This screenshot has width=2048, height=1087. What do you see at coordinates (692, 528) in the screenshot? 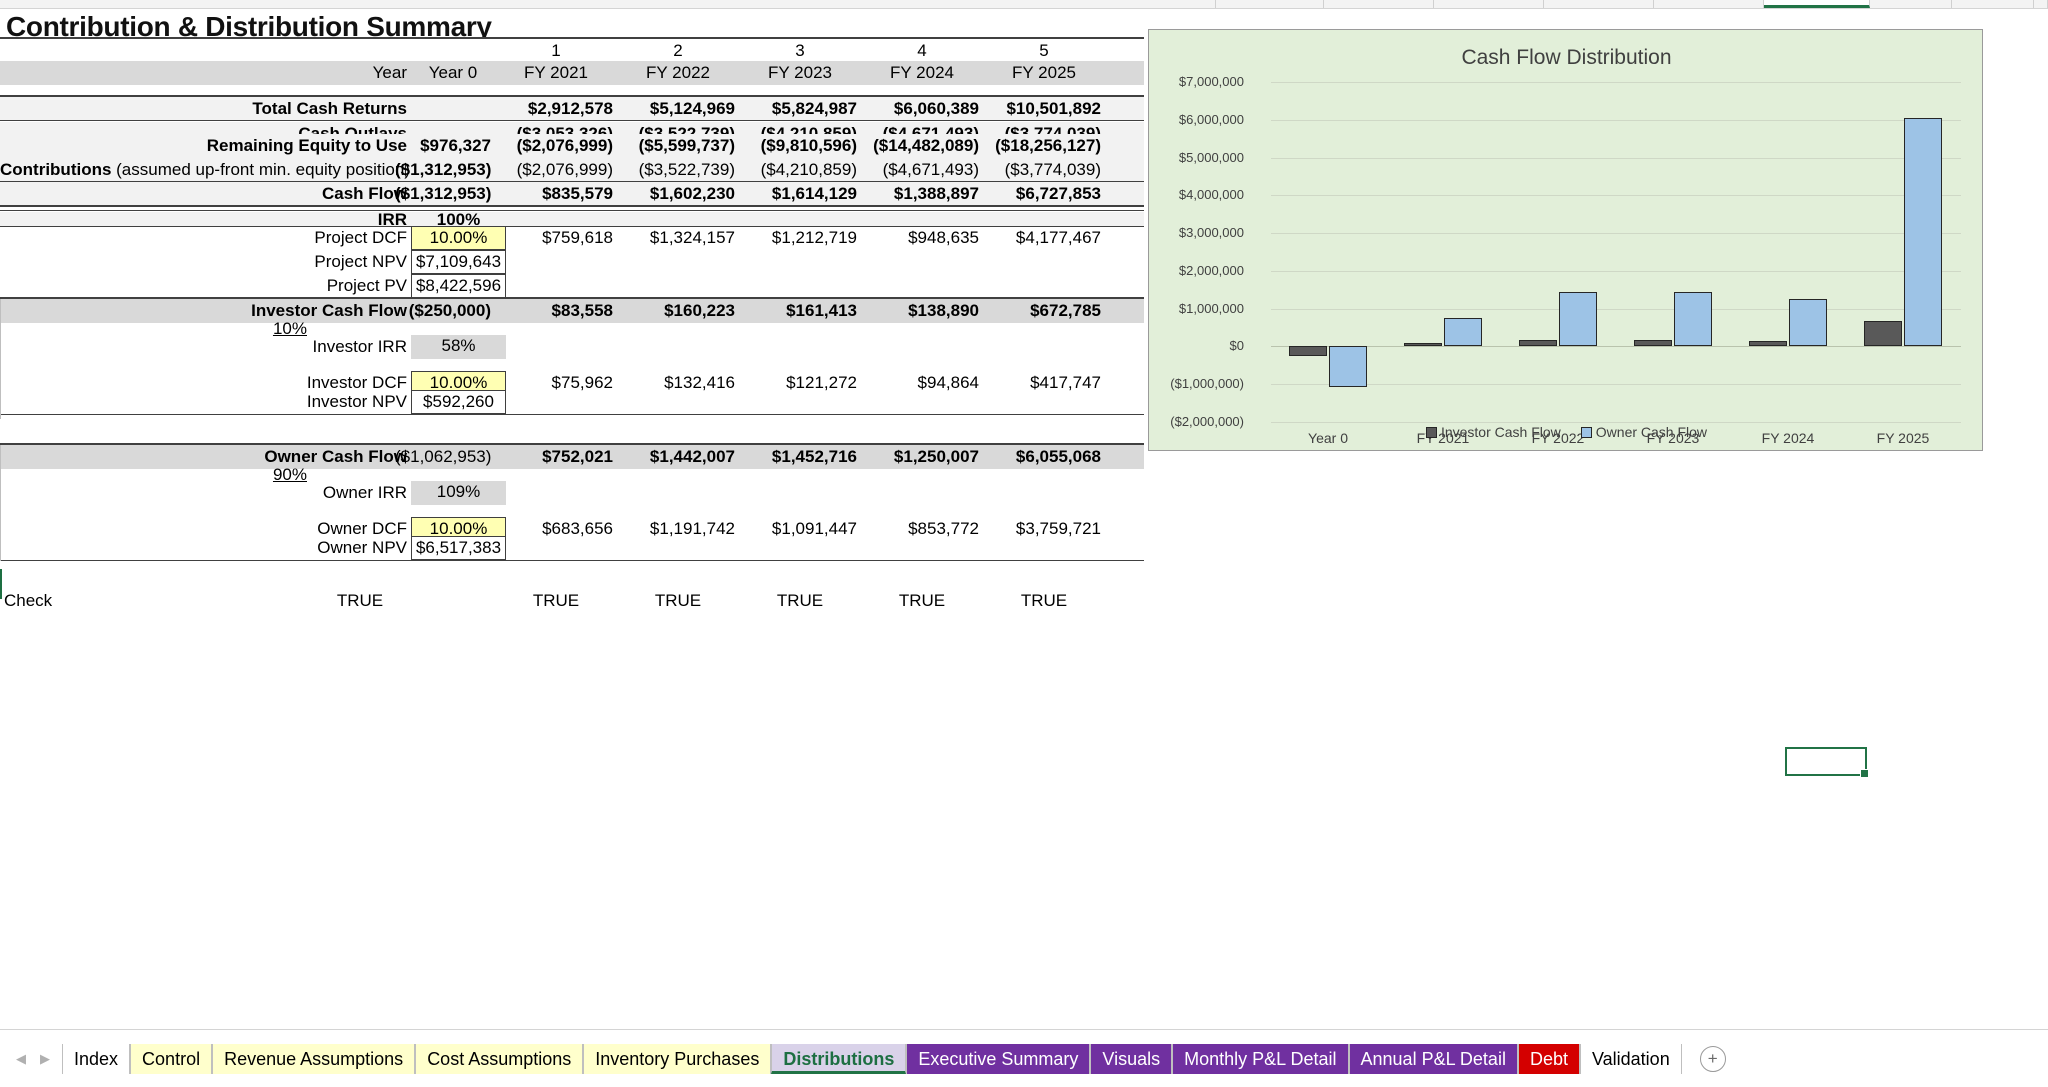
I see `owner-dcf-fy2022: $1,191,742` at bounding box center [692, 528].